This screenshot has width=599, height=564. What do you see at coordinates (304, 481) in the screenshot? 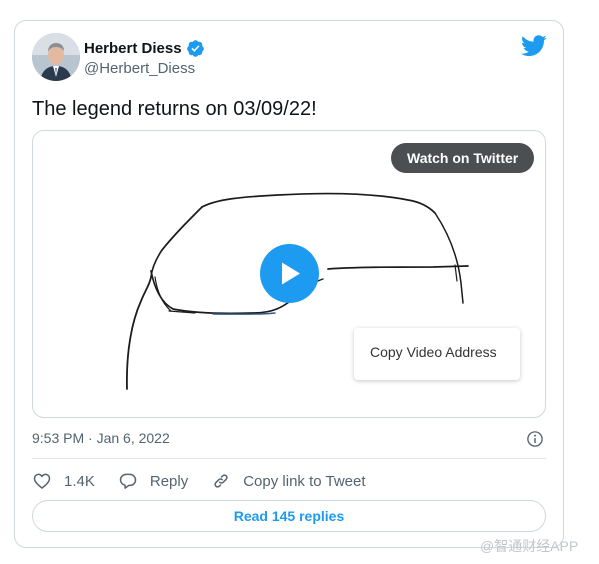
I see `copy-link-label: Copy link to Tweet` at bounding box center [304, 481].